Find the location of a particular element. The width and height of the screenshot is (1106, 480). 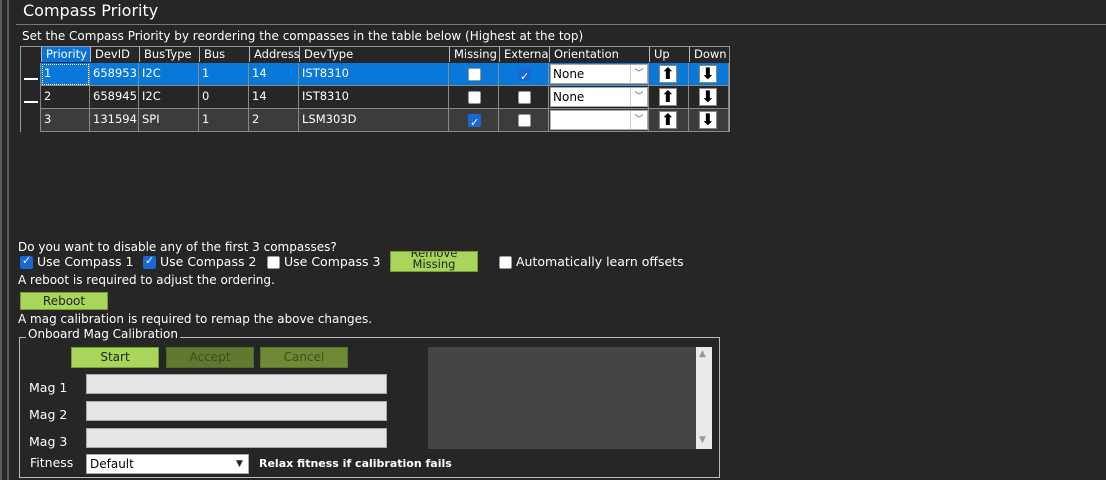

remove-missing-button: Remove Missing is located at coordinates (434, 261).